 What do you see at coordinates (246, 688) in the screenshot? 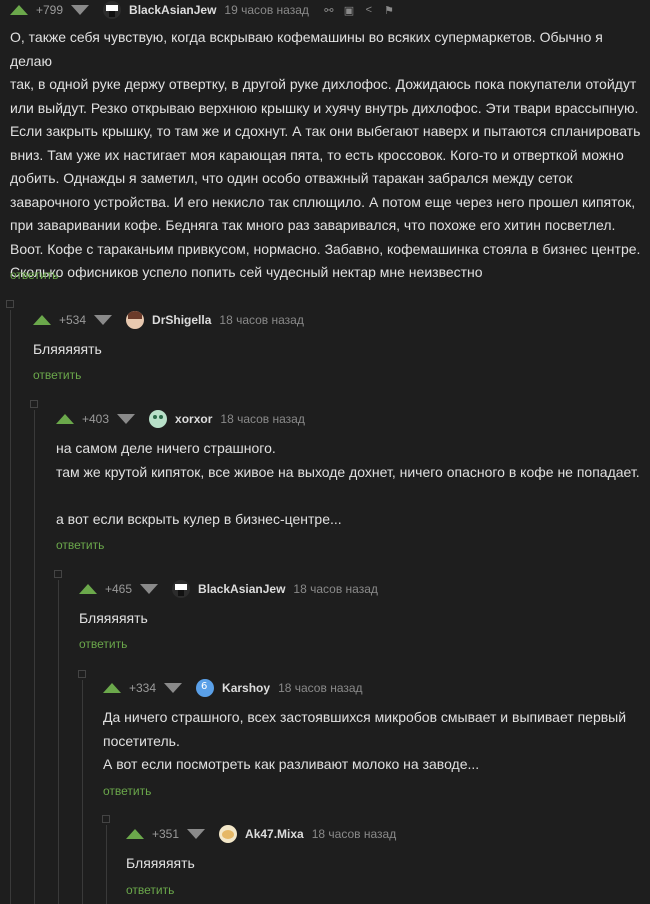
I see `author-name: Karshoy` at bounding box center [246, 688].